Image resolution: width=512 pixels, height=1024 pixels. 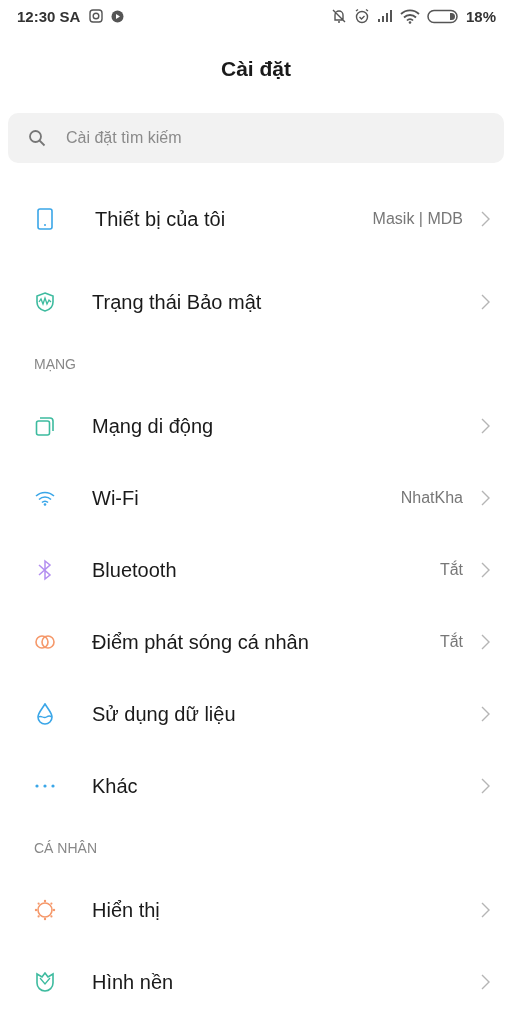 What do you see at coordinates (480, 16) in the screenshot?
I see `battery-percent: 18%` at bounding box center [480, 16].